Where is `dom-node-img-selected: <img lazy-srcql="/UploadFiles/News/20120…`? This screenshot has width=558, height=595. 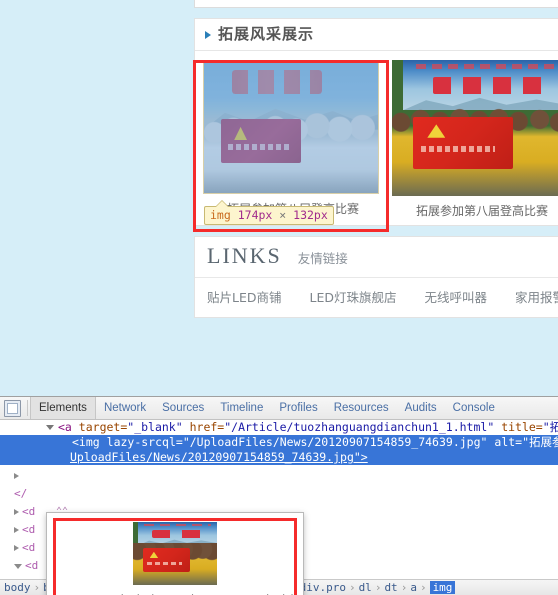 dom-node-img-selected: <img lazy-srcql="/UploadFiles/News/20120… is located at coordinates (279, 442).